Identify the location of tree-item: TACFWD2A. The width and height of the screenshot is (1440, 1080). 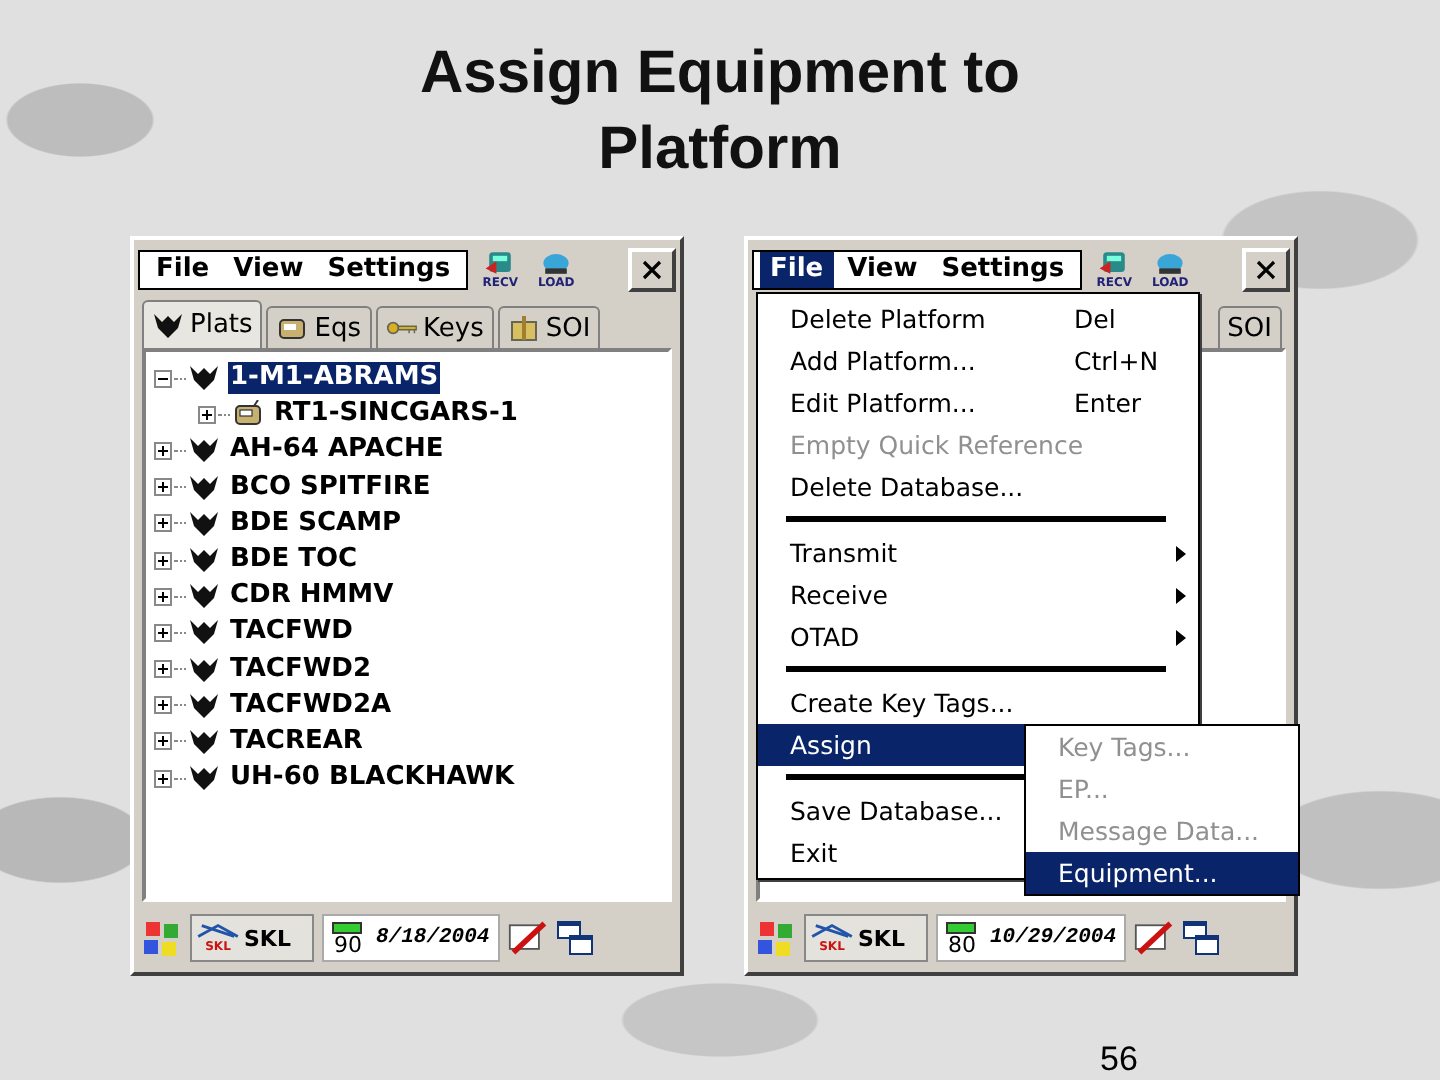
(311, 705).